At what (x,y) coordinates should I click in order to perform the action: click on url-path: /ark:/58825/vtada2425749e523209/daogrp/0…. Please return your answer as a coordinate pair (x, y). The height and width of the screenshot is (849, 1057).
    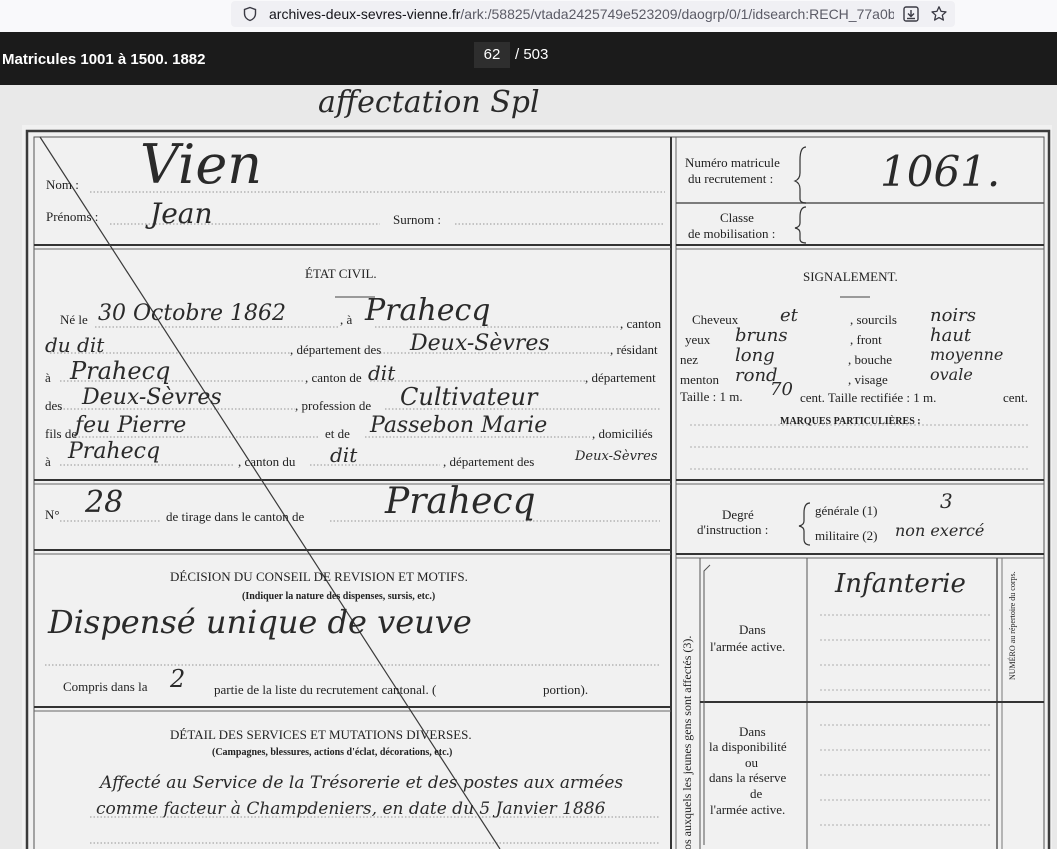
    Looking at the image, I should click on (677, 14).